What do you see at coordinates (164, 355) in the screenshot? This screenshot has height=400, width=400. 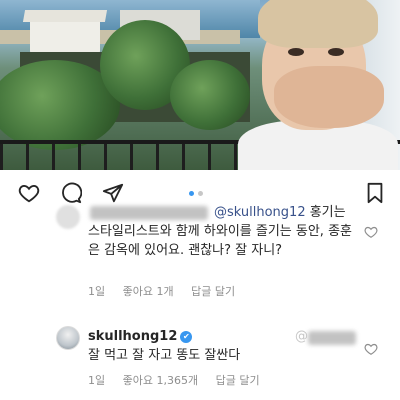 I see `comment-text: 잘 먹고 잘 자고 똥도 잘싼다` at bounding box center [164, 355].